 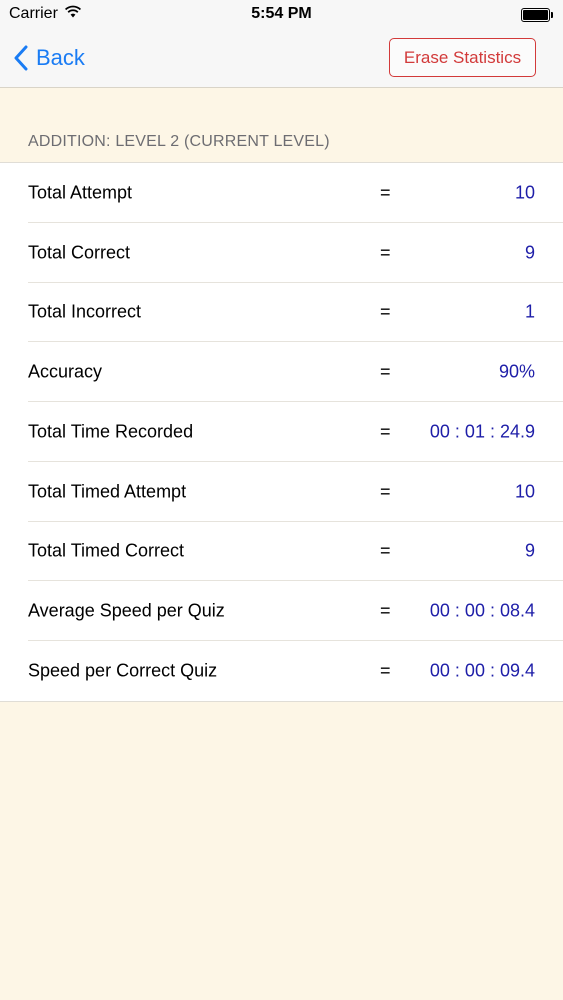 What do you see at coordinates (281, 552) in the screenshot?
I see `table-row: Total Timed Correct = 9` at bounding box center [281, 552].